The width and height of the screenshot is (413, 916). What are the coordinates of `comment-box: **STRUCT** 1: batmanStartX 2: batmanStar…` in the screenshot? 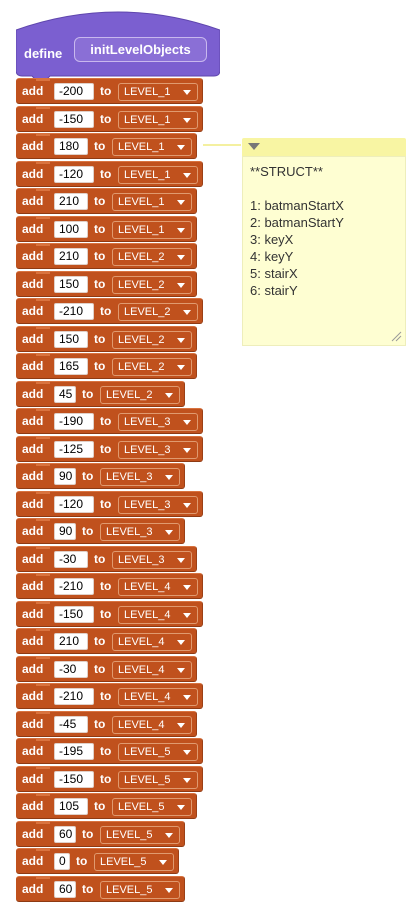 It's located at (324, 242).